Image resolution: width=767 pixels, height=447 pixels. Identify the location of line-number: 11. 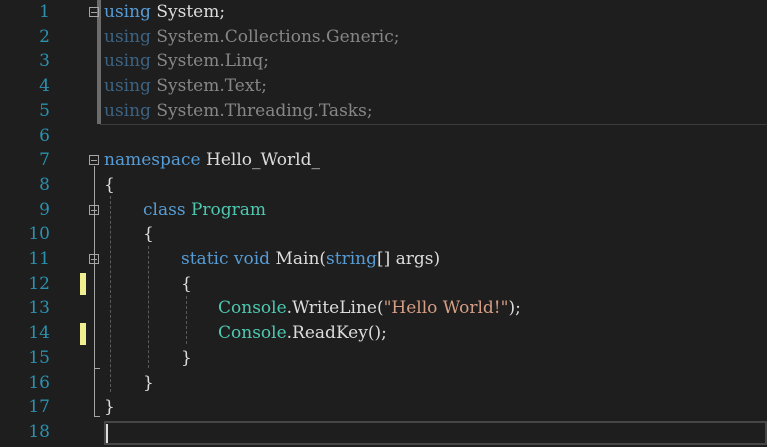
(39, 259).